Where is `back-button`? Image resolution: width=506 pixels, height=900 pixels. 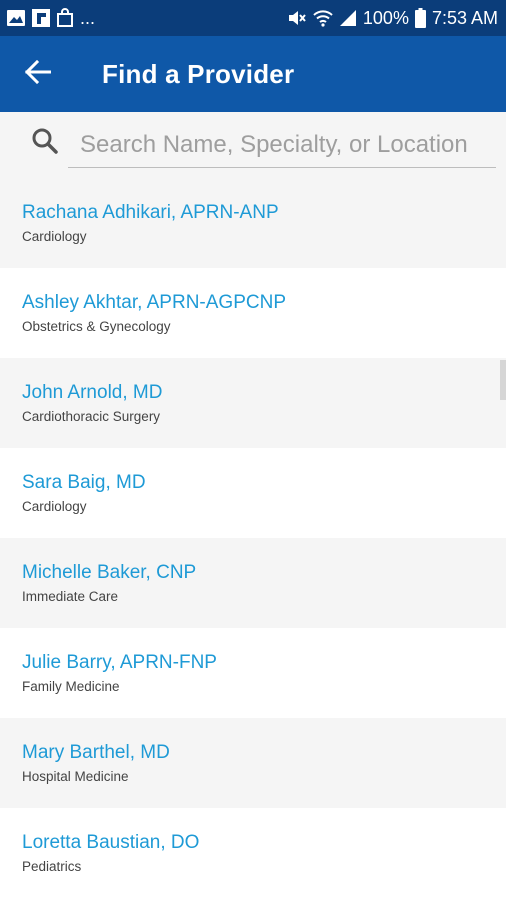 back-button is located at coordinates (38, 74).